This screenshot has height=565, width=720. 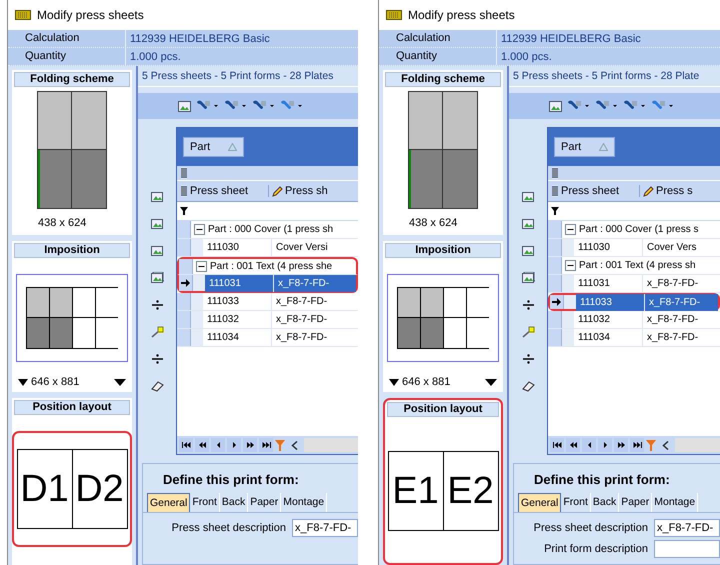 I want to click on group-row: Part : 000 Cover (1 press sh, so click(x=267, y=230).